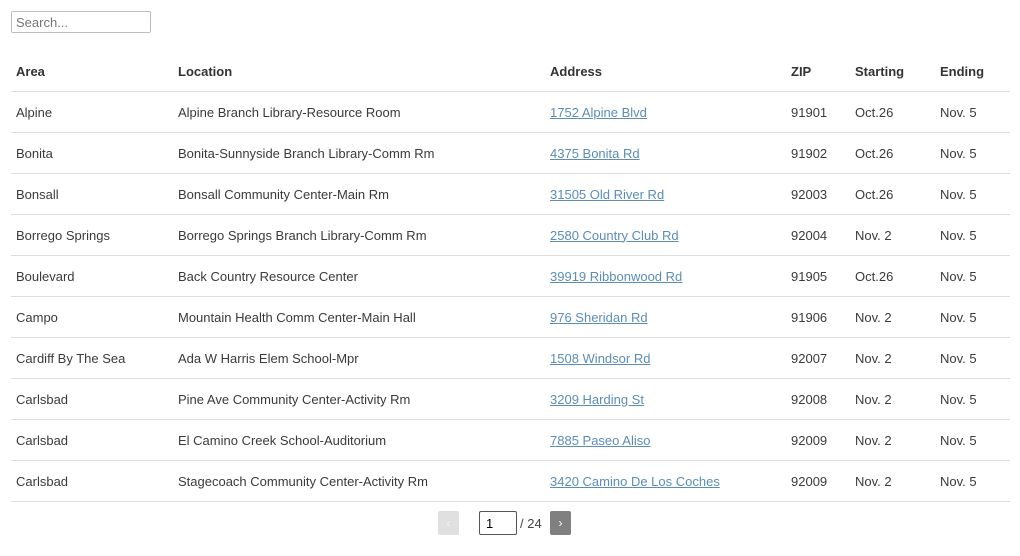  Describe the element at coordinates (892, 71) in the screenshot. I see `column-header-starting: Starting` at that location.